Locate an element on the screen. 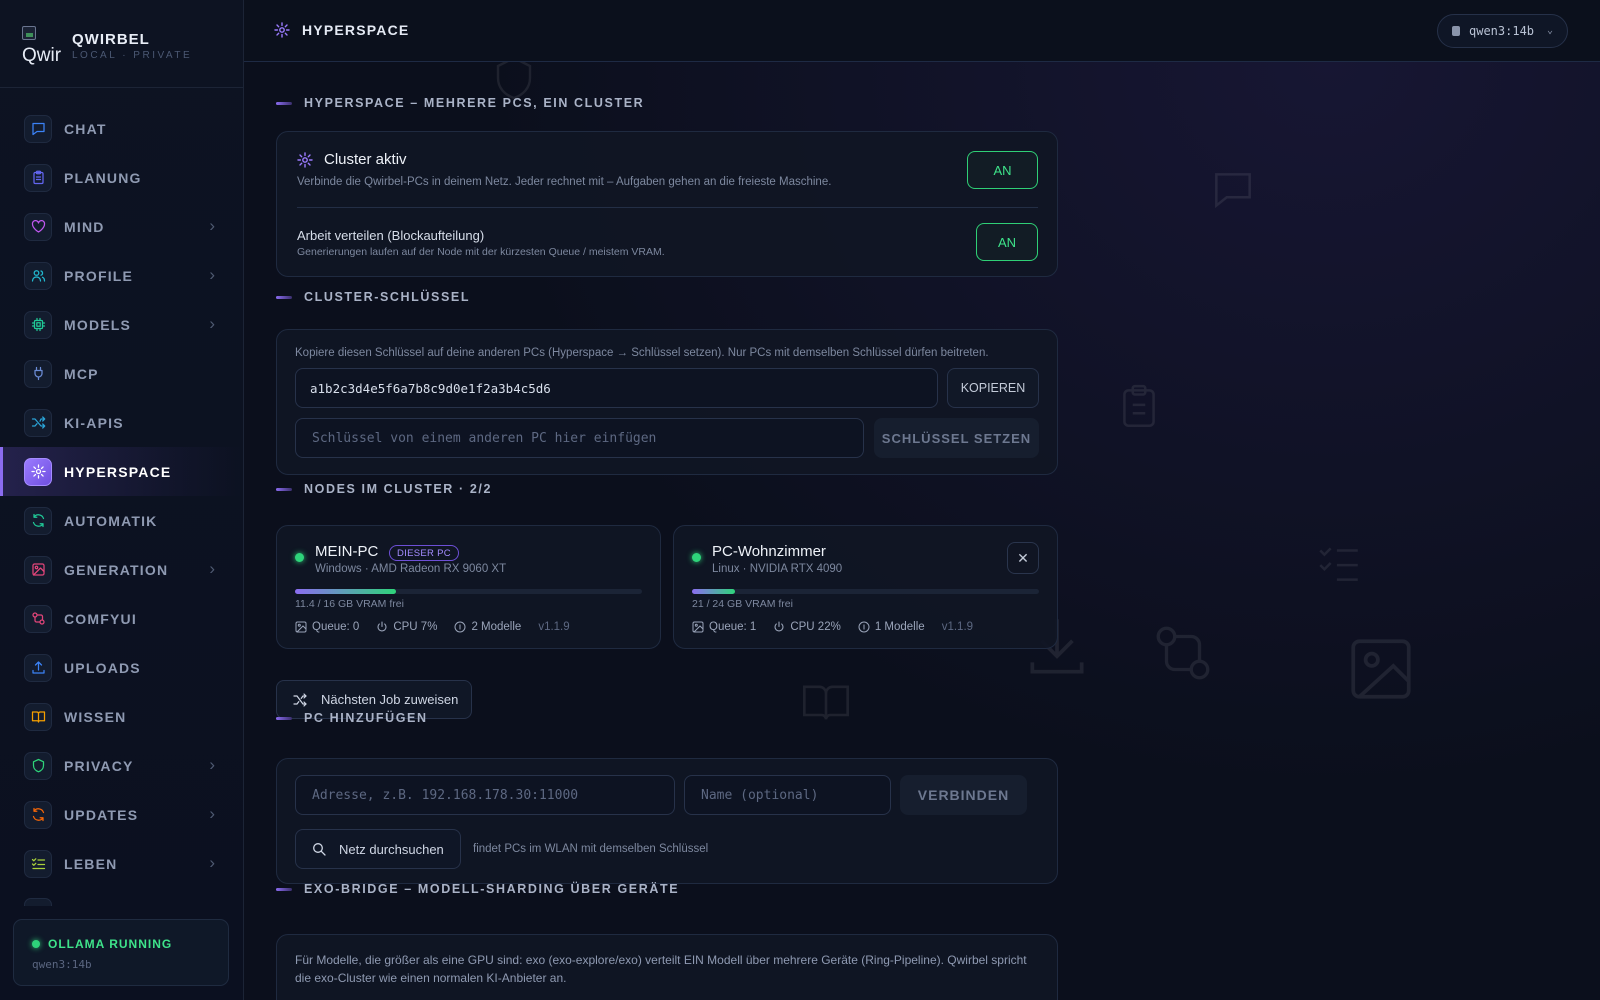 Image resolution: width=1600 pixels, height=1000 pixels. sidebar-item-label: UPDATES is located at coordinates (101, 814).